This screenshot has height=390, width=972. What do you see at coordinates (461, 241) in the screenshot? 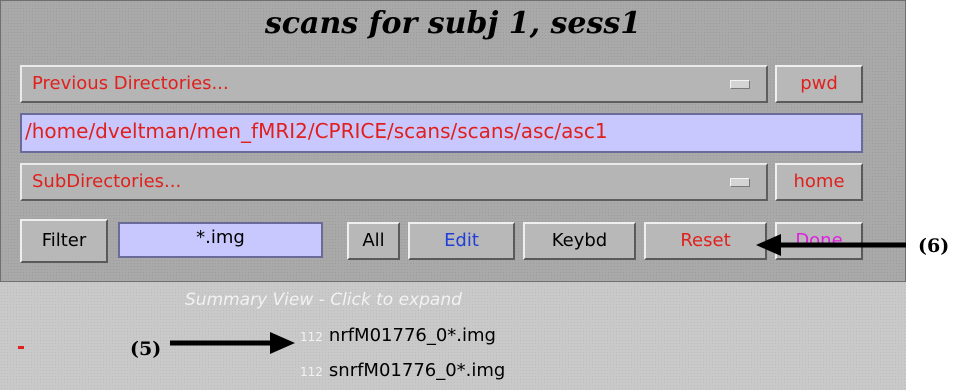
I see `edit-button: Edit` at bounding box center [461, 241].